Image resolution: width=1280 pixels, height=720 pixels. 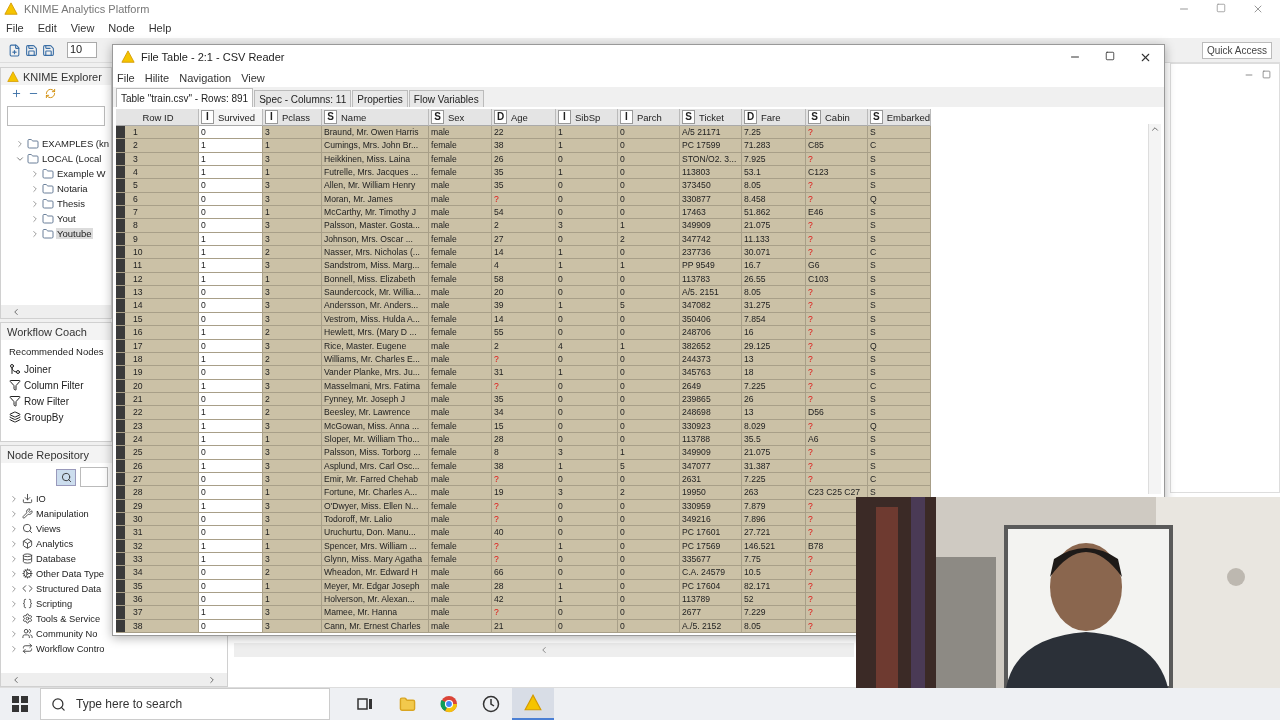 What do you see at coordinates (54, 385) in the screenshot?
I see `recommended-node: Column Filter` at bounding box center [54, 385].